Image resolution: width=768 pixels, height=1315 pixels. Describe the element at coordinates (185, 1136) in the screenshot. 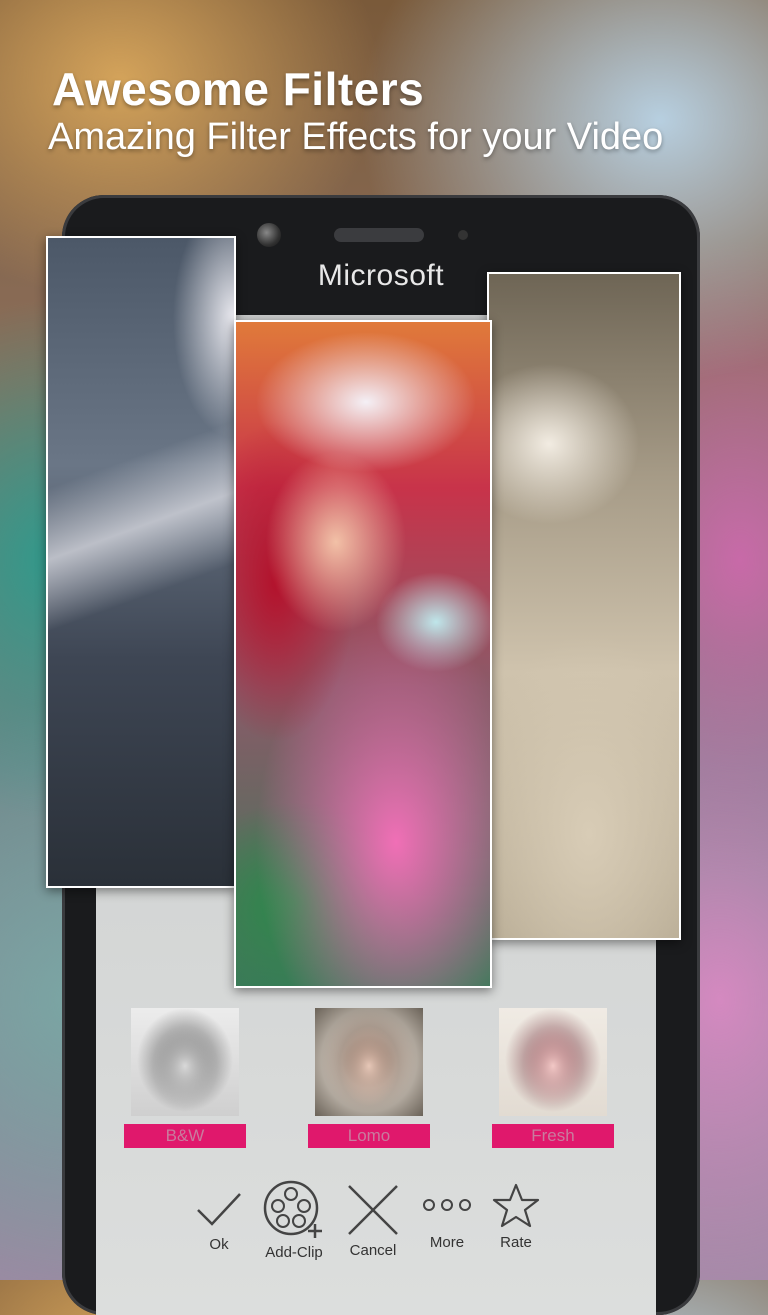

I see `filter-label-bw: B&W` at that location.